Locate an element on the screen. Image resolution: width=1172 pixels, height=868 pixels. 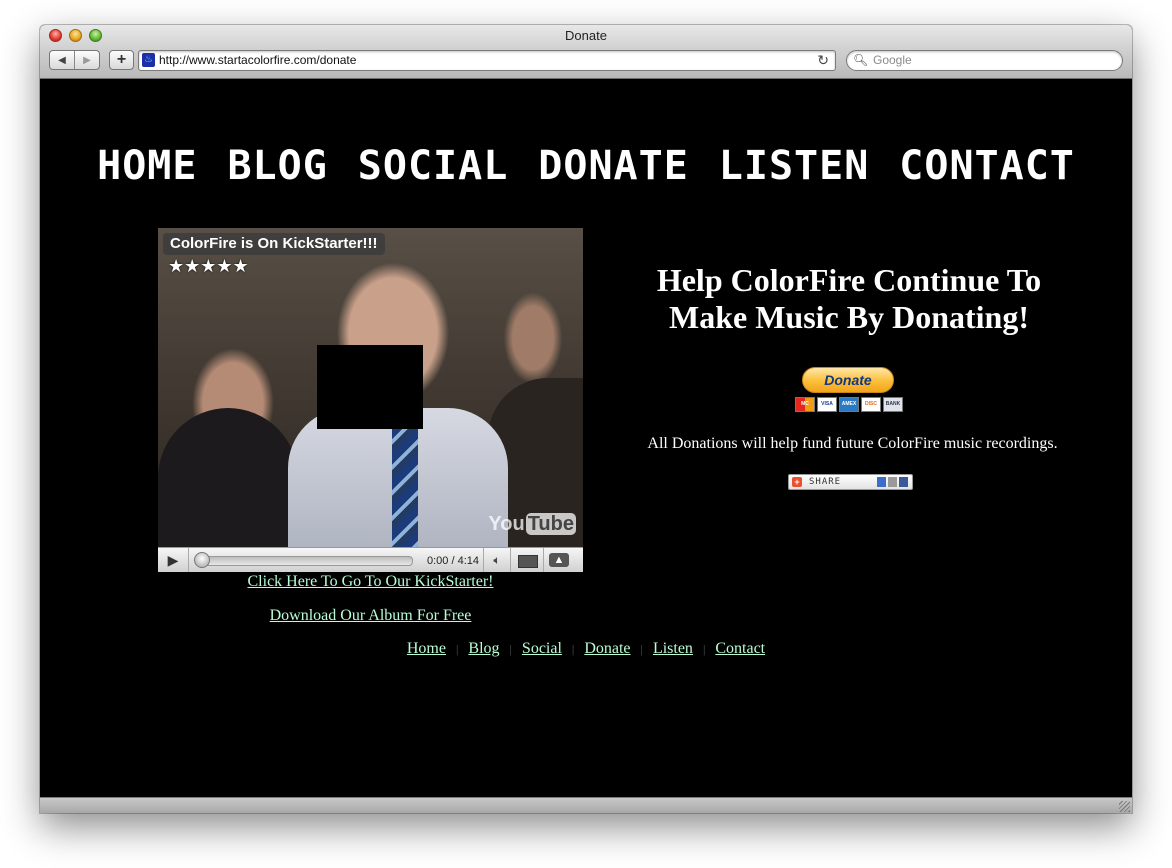
chevron-up-icon: ▲ is located at coordinates (559, 560).